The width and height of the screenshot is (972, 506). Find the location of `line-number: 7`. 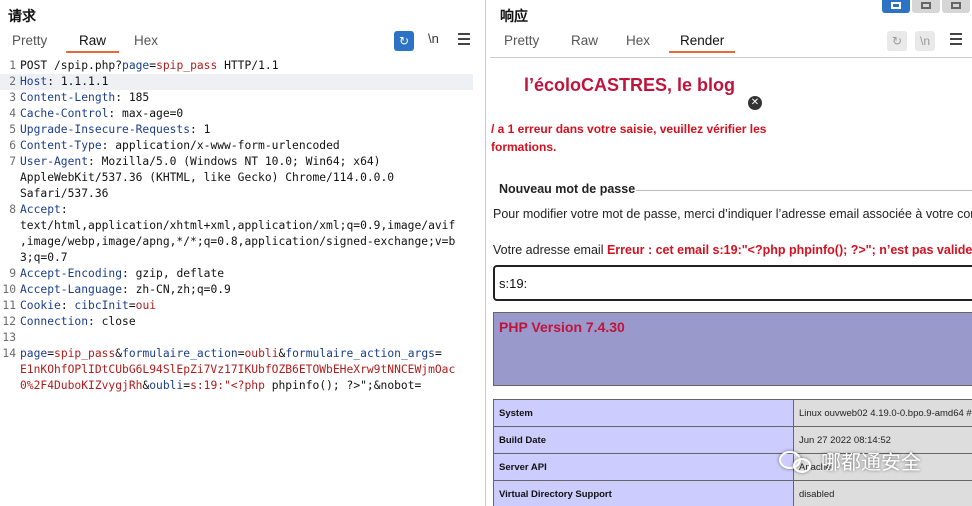

line-number: 7 is located at coordinates (12, 161).